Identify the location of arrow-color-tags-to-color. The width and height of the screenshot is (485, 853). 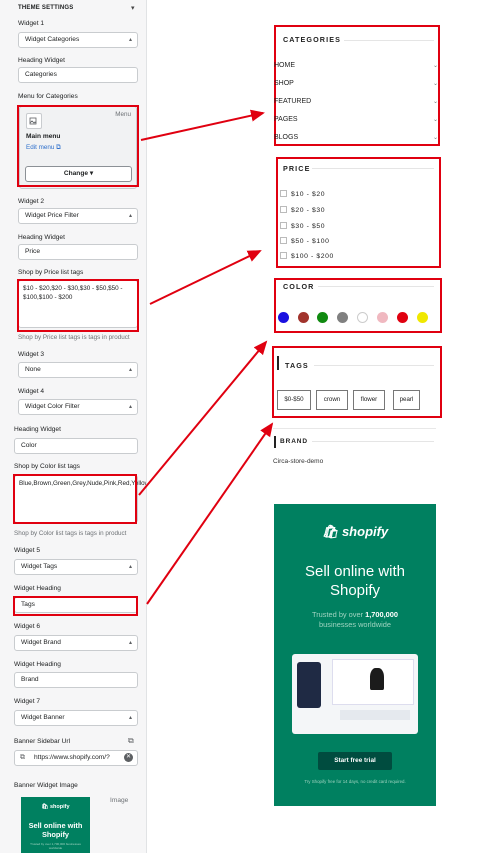
(203, 418).